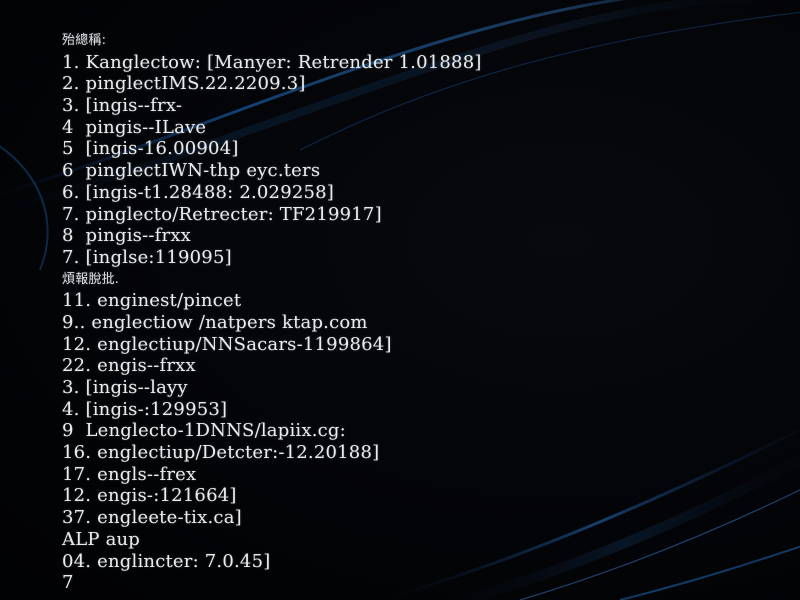 Image resolution: width=800 pixels, height=600 pixels. Describe the element at coordinates (145, 409) in the screenshot. I see `terminal-line: 4. [ingis-:129953]` at that location.